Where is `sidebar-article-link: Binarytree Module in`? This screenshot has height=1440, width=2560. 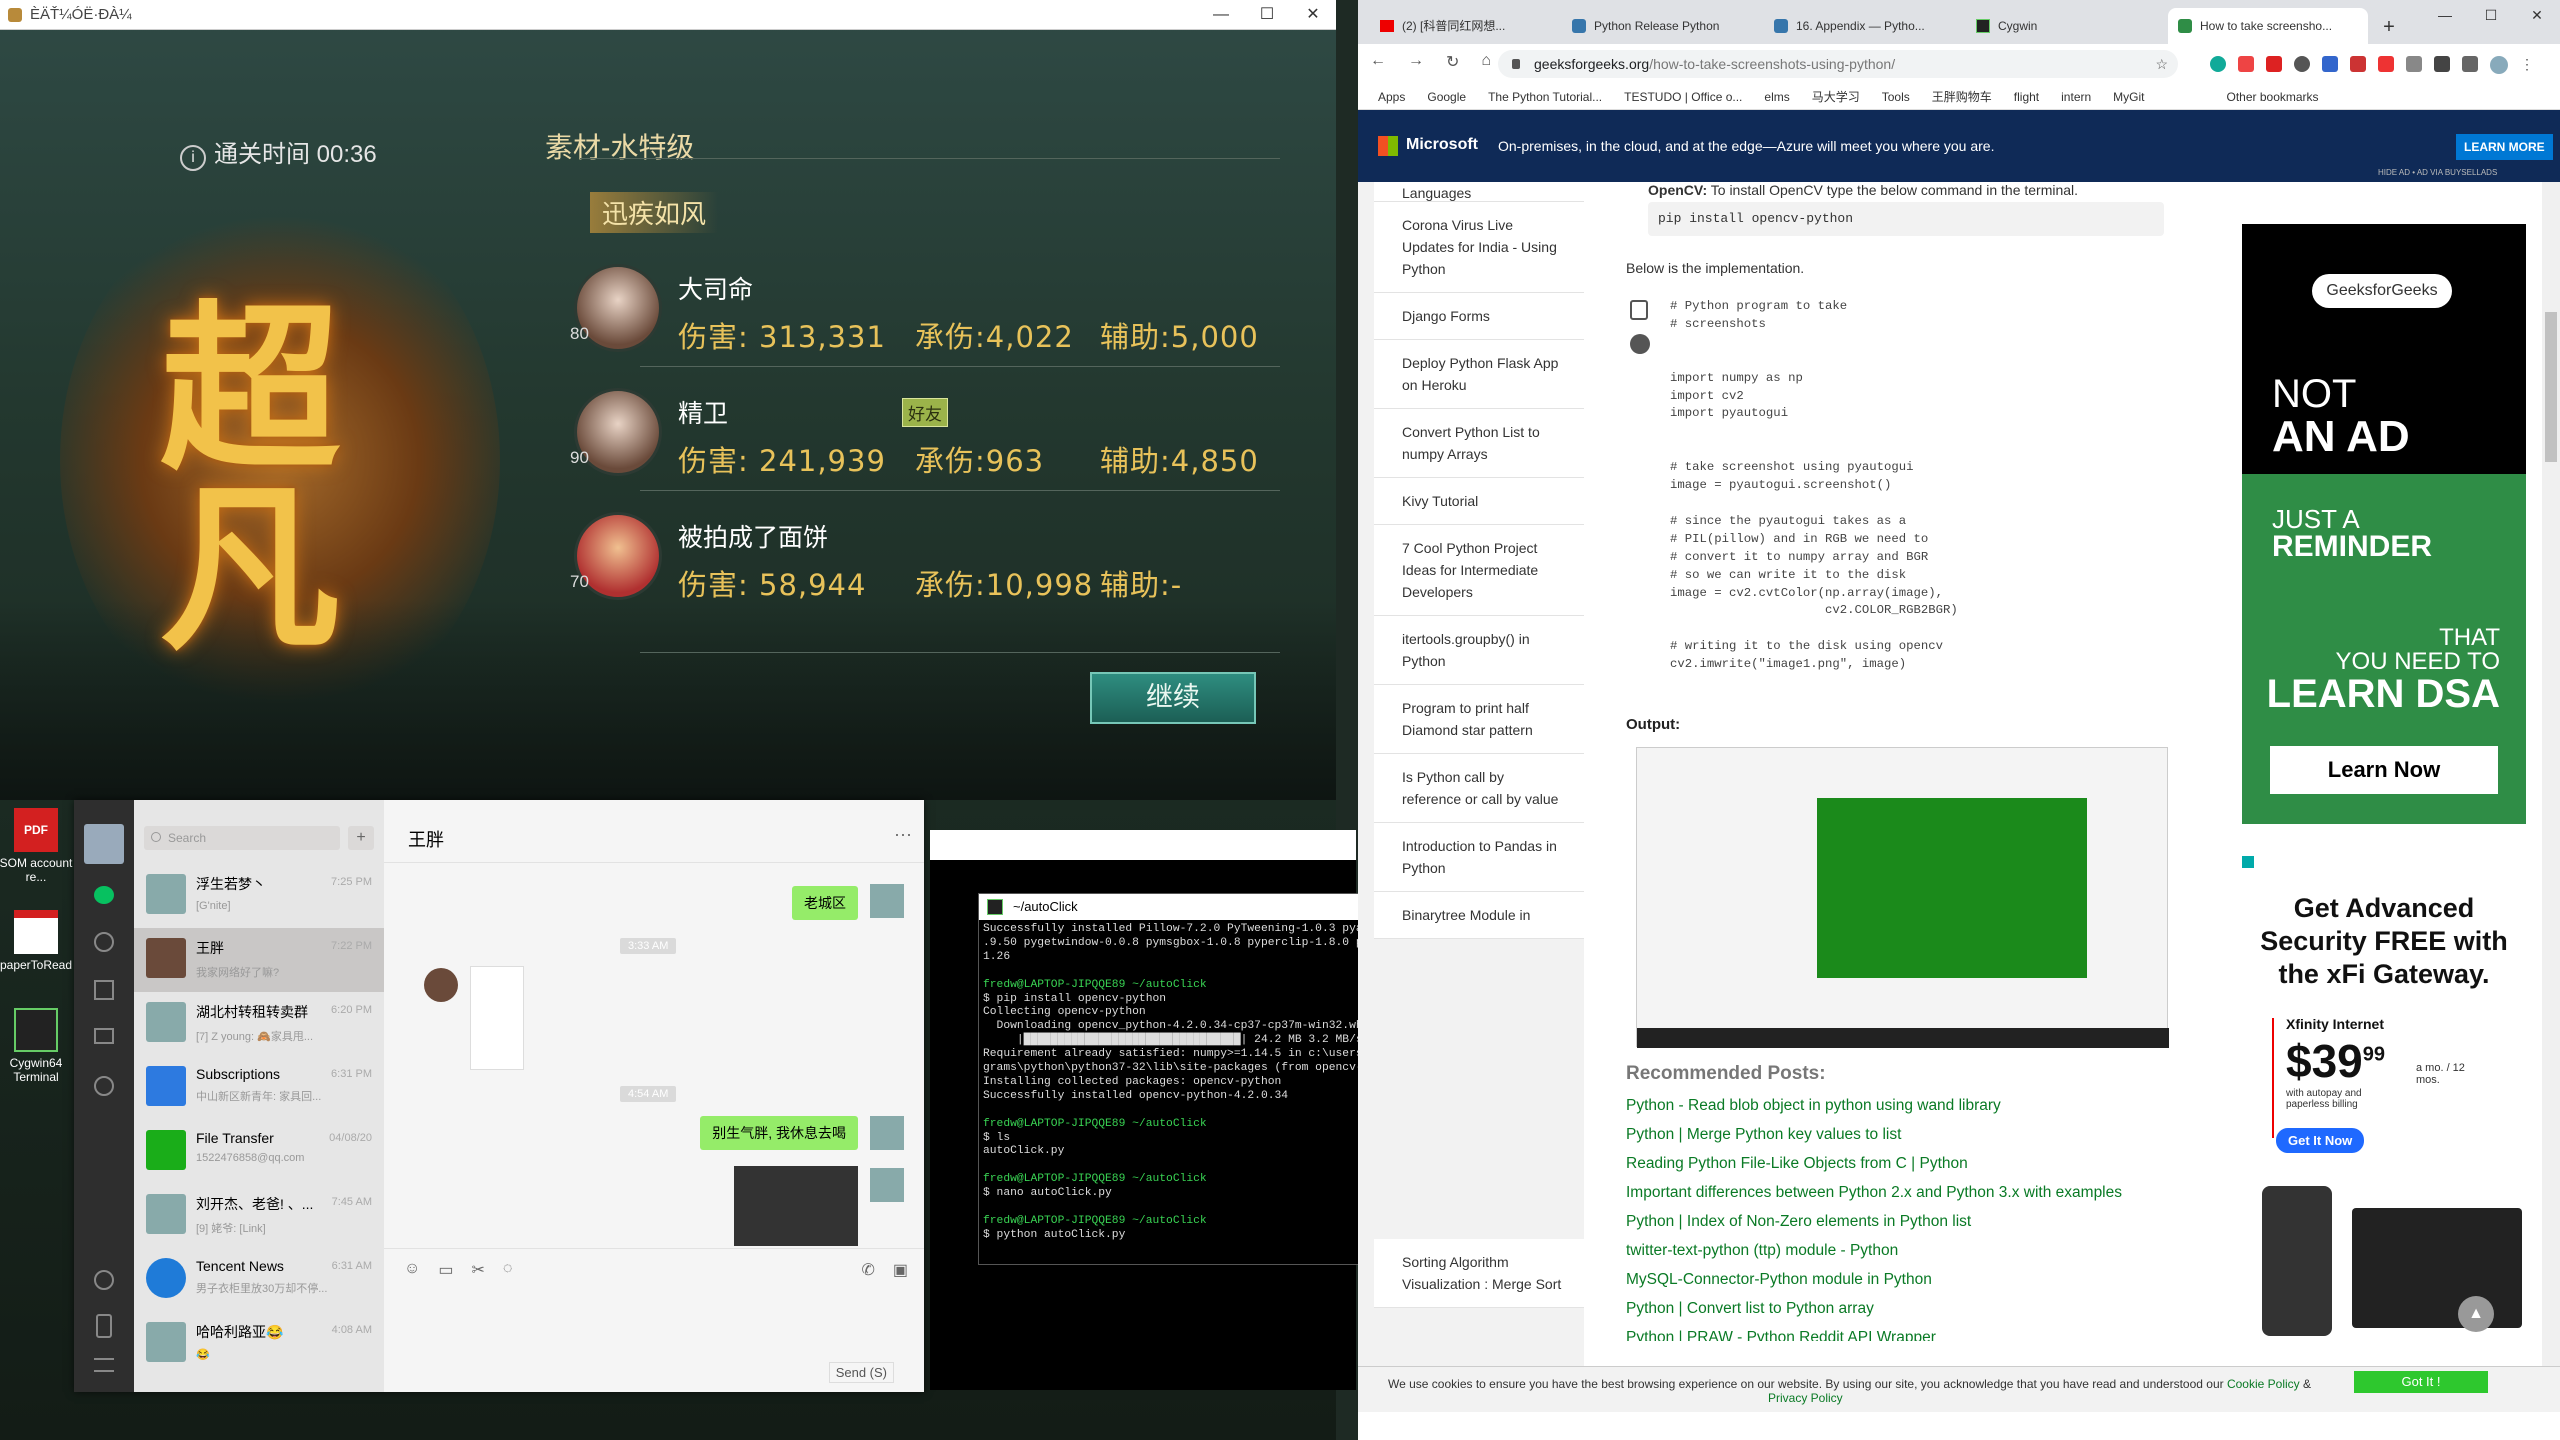
sidebar-article-link: Binarytree Module in is located at coordinates (1479, 915).